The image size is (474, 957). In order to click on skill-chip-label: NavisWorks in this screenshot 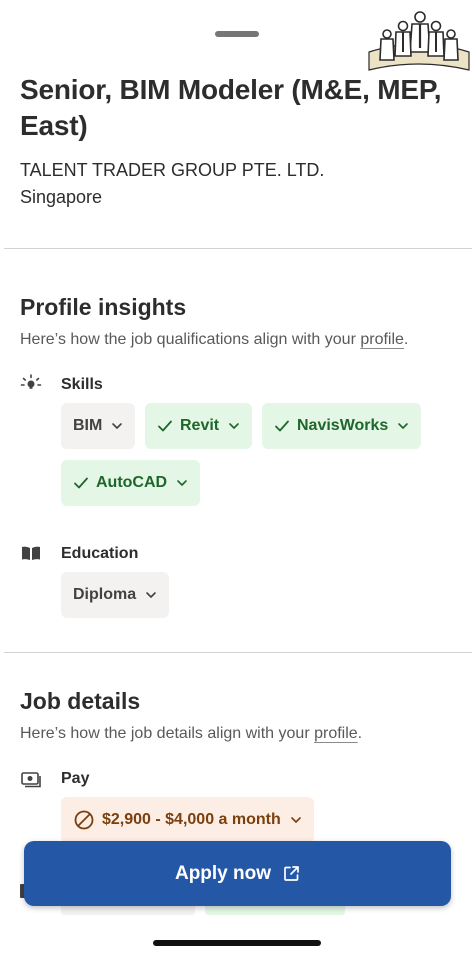, I will do `click(343, 425)`.